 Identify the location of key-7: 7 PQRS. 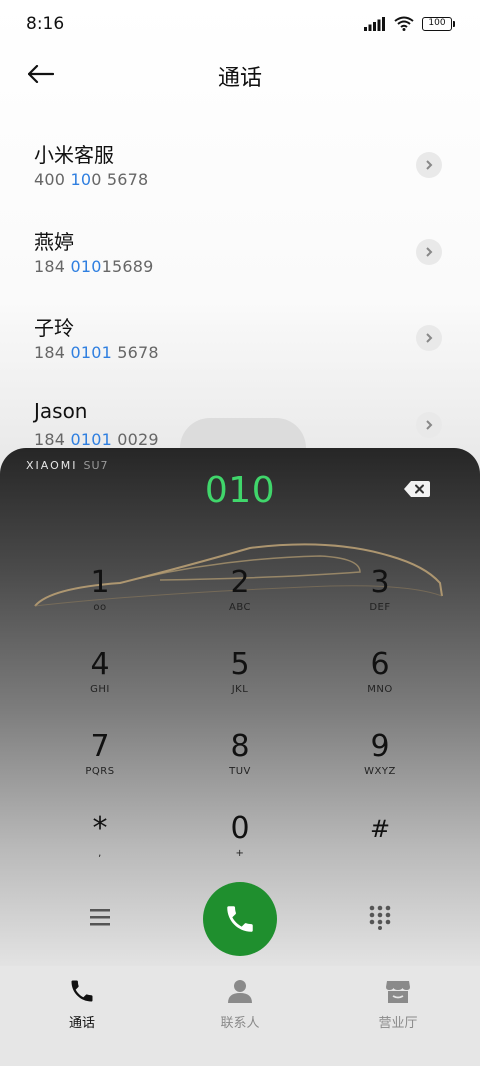
(100, 765).